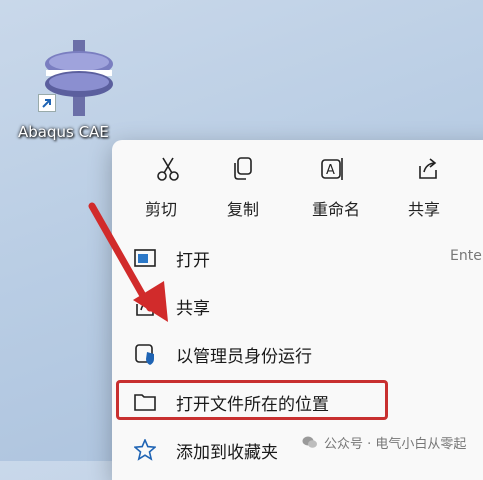 This screenshot has height=480, width=483. Describe the element at coordinates (335, 209) in the screenshot. I see `rename-label: 重命名` at that location.